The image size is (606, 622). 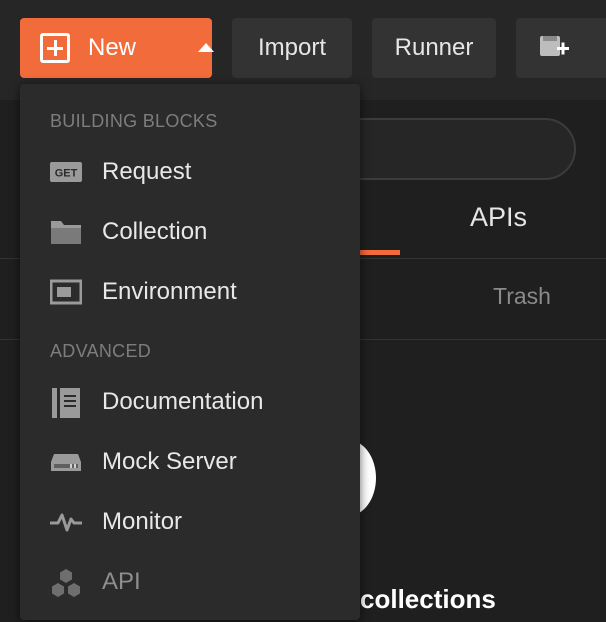 I want to click on menu-item-collection: Collection, so click(x=190, y=232).